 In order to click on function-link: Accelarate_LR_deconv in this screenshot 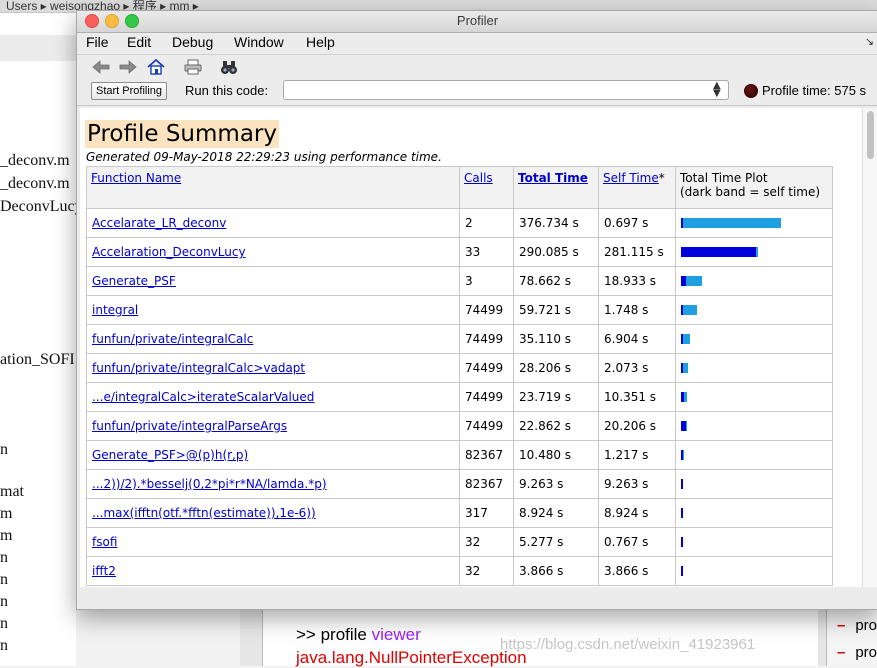, I will do `click(159, 223)`.